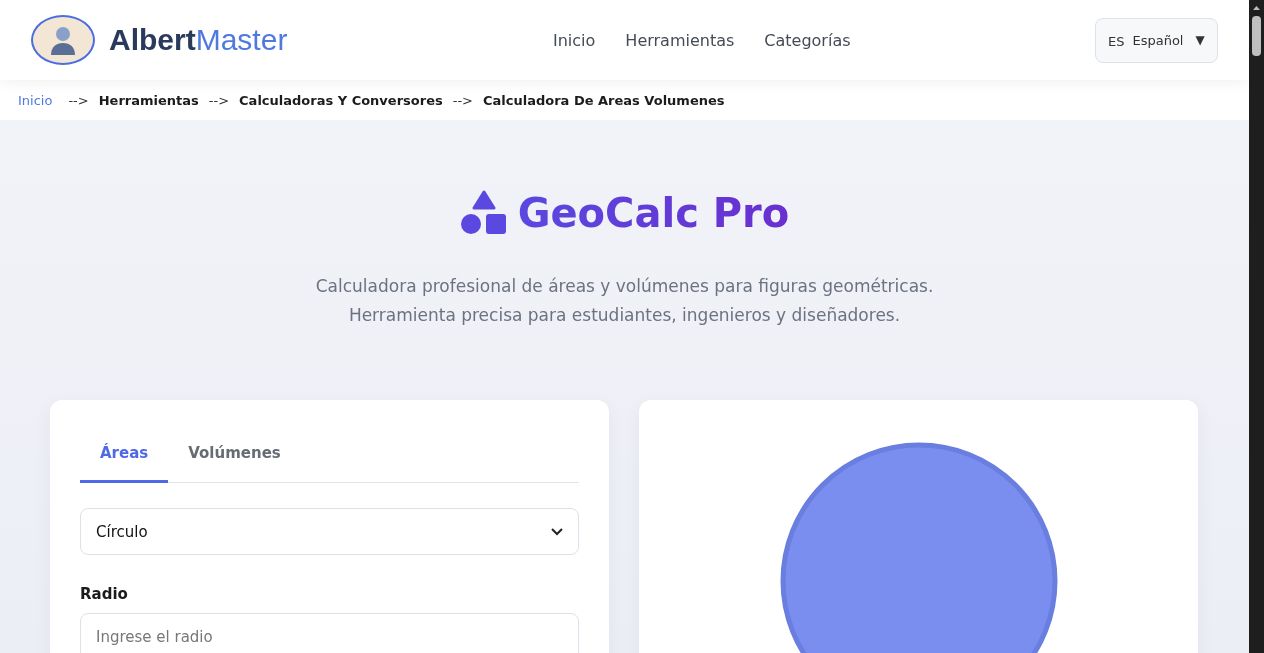  What do you see at coordinates (329, 531) in the screenshot?
I see `shape-select: Círculo` at bounding box center [329, 531].